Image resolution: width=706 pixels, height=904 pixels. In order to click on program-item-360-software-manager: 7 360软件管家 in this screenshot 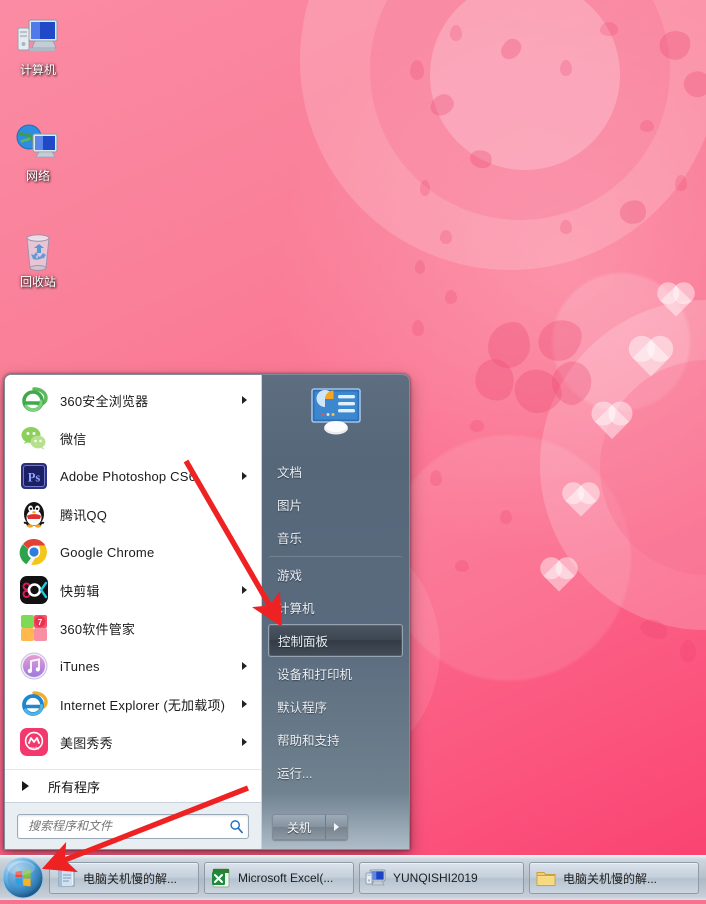, I will do `click(133, 628)`.